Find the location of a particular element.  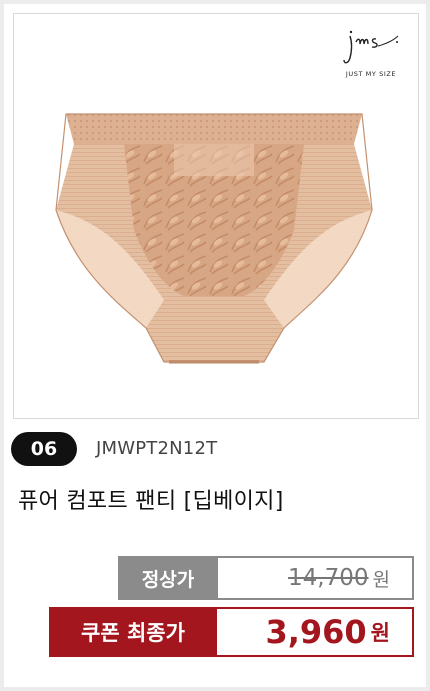

coupon-price-row: 쿠폰 최종가 3,960 원 is located at coordinates (231, 632).